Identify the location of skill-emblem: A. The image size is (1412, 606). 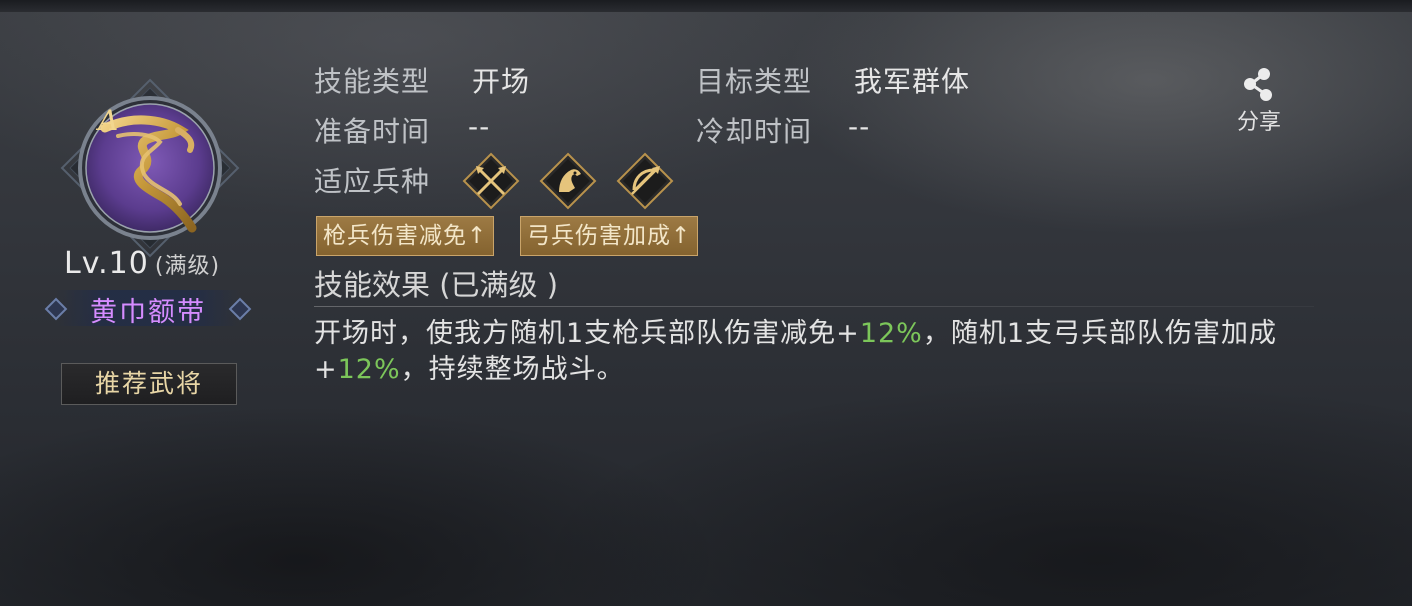
(150, 168).